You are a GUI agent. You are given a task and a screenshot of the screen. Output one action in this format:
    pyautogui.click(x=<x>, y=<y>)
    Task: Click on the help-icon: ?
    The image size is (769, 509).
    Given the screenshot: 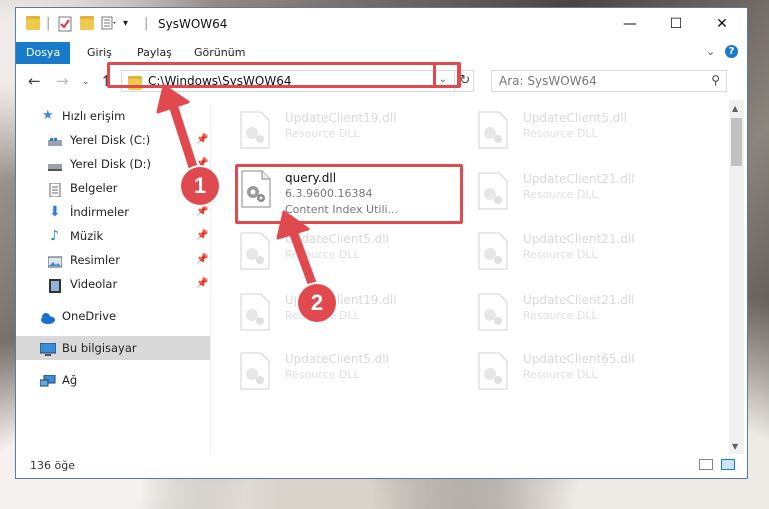 What is the action you would take?
    pyautogui.click(x=731, y=51)
    